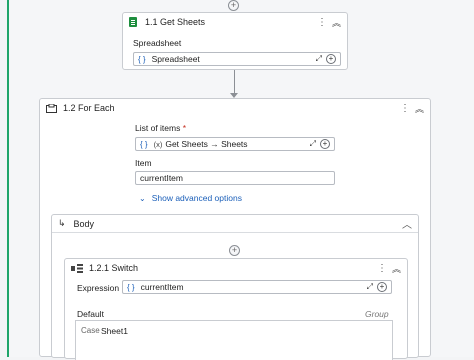  I want to click on show-advanced-options-label: Show advanced options, so click(196, 198).